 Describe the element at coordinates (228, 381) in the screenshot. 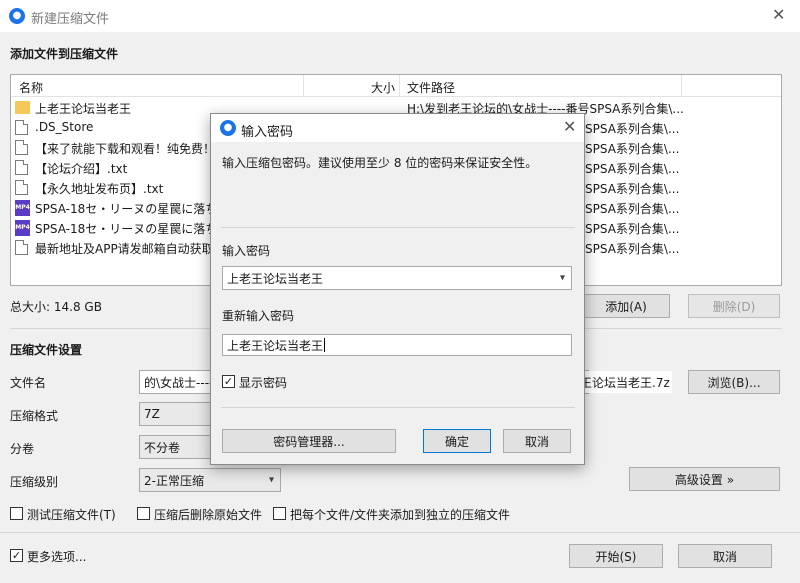

I see `show-password-checkbox: ✓` at that location.